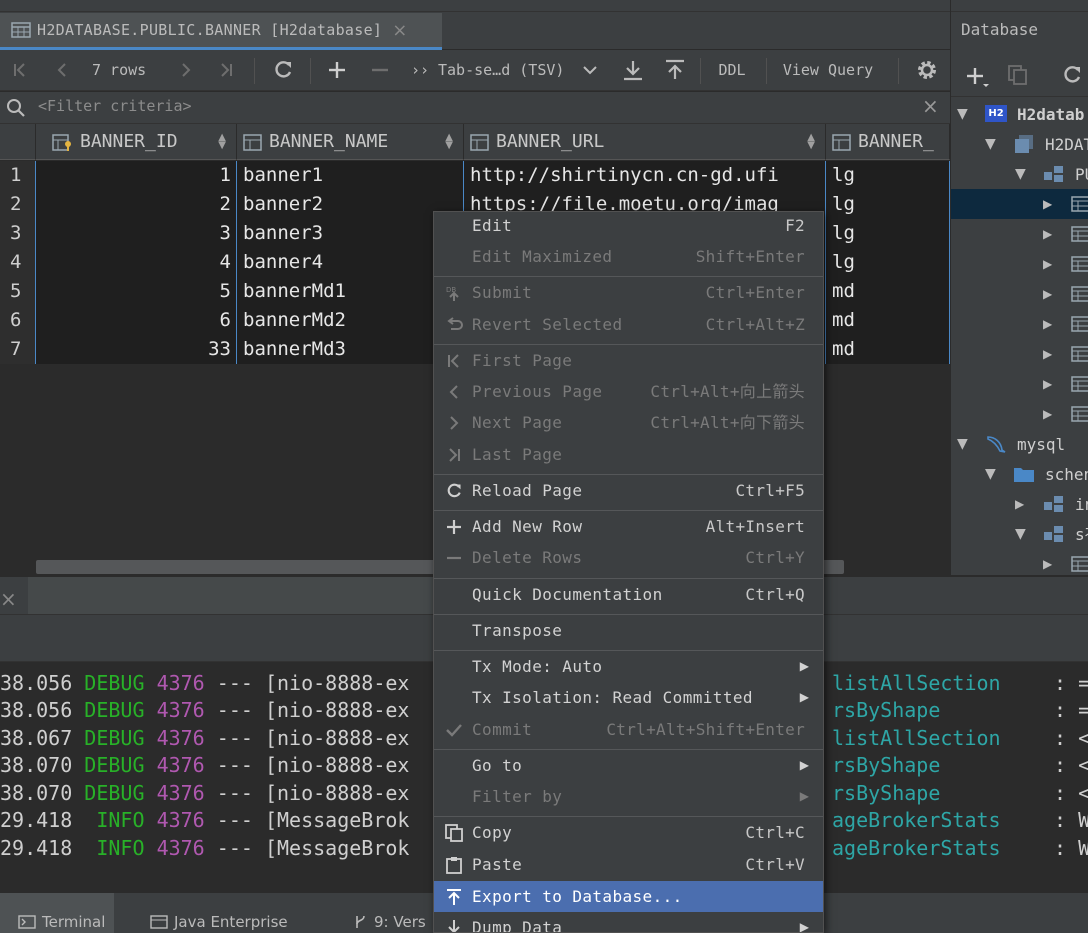 The image size is (1088, 933). Describe the element at coordinates (219, 922) in the screenshot. I see `java-enterprise-tab: Java Enterprise` at that location.